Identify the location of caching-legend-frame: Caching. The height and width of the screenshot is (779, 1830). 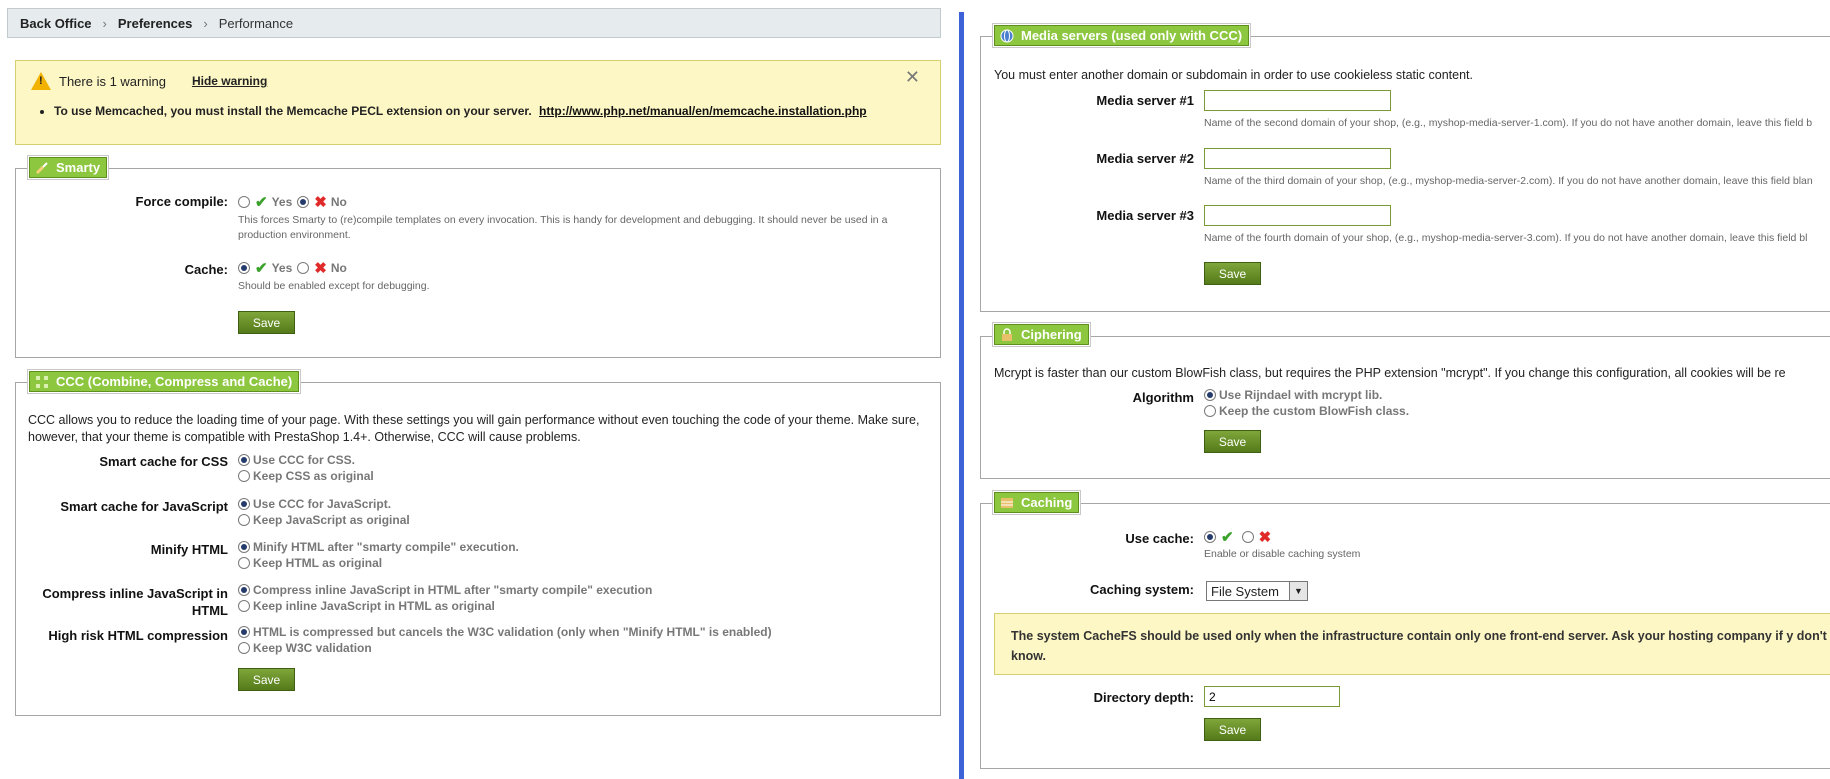
(1037, 502).